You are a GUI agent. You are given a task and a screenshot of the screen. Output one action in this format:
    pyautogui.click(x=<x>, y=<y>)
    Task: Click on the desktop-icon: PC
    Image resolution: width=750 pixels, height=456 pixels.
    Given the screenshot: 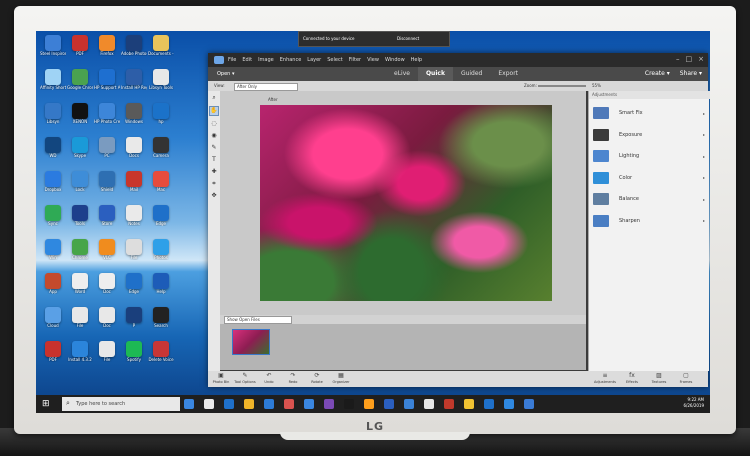 What is the action you would take?
    pyautogui.click(x=107, y=147)
    